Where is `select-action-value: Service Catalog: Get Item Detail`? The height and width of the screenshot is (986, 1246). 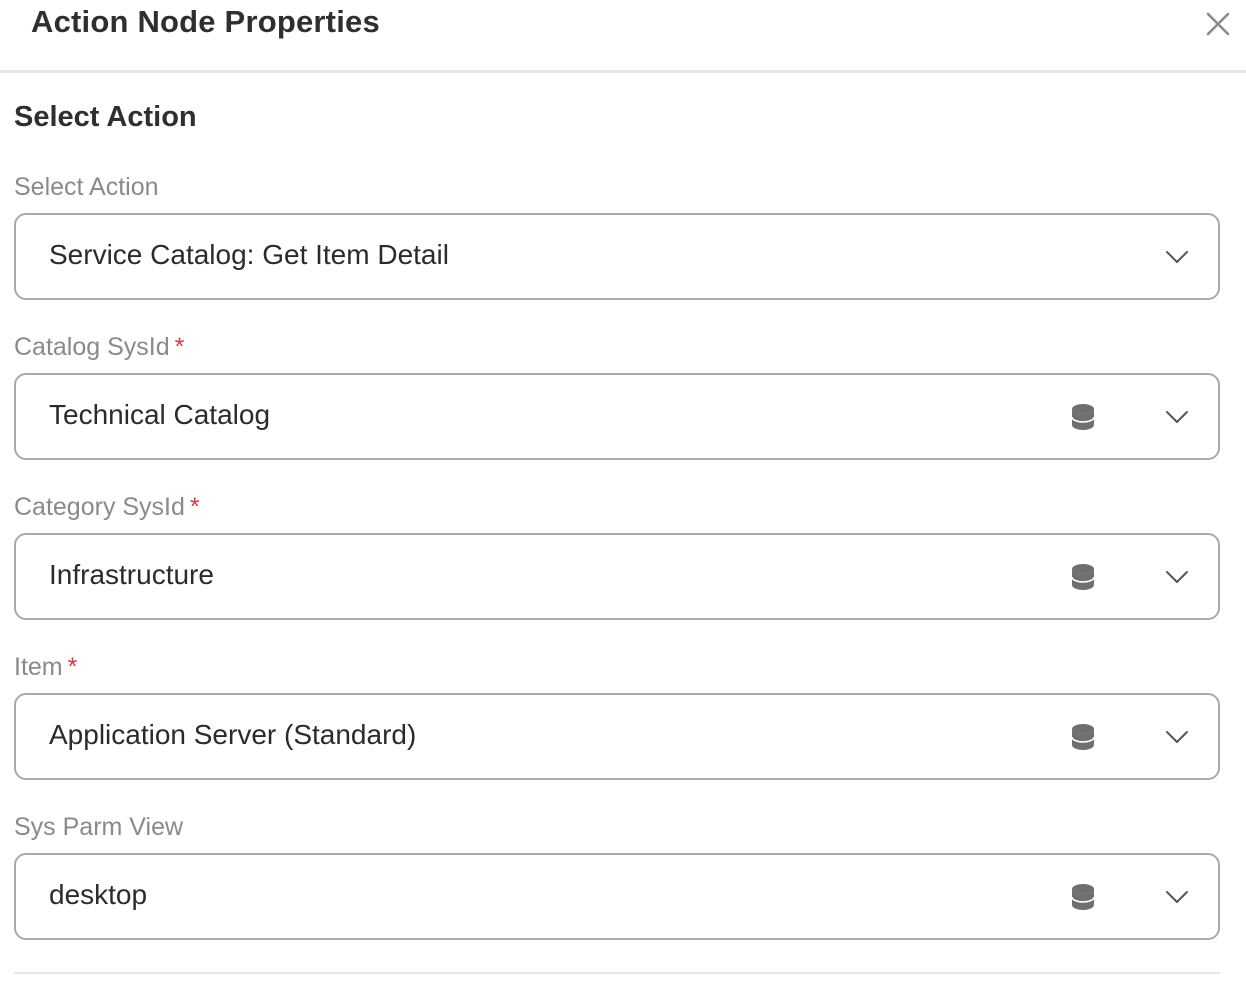 select-action-value: Service Catalog: Get Item Detail is located at coordinates (249, 254).